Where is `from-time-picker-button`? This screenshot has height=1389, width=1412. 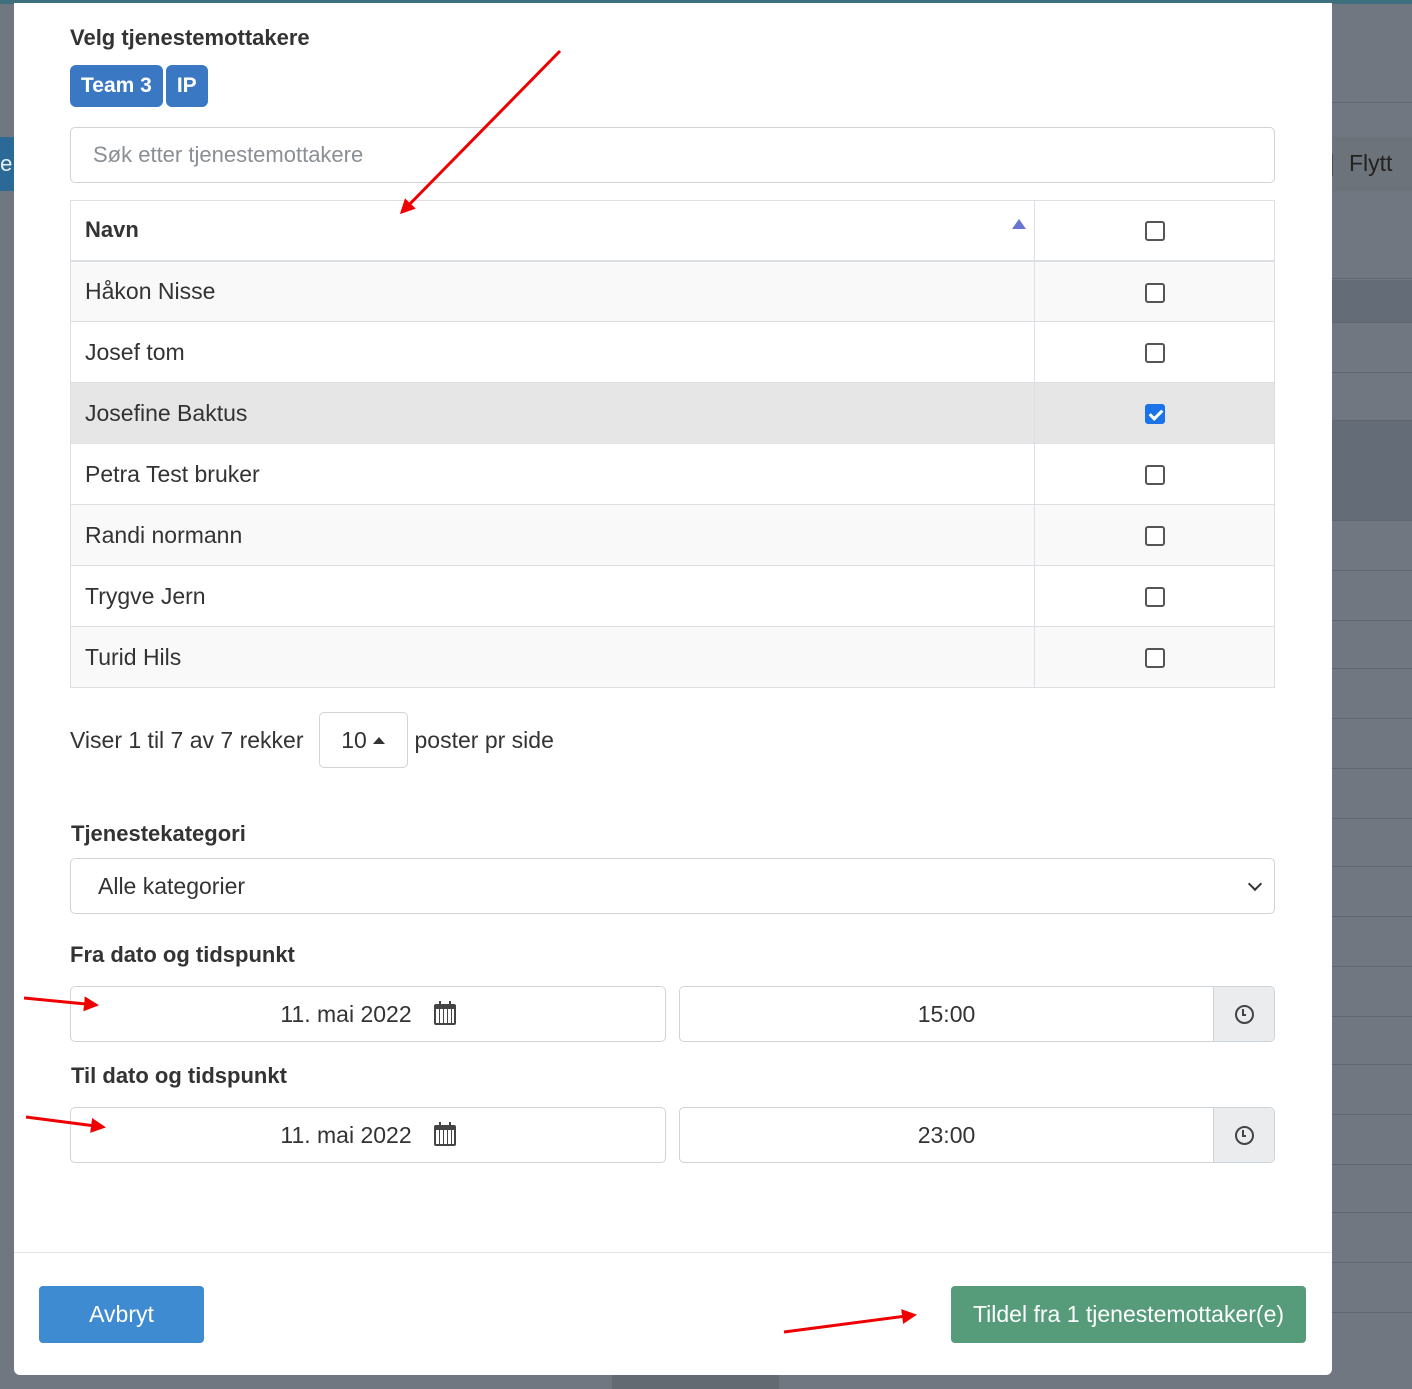
from-time-picker-button is located at coordinates (1243, 1014).